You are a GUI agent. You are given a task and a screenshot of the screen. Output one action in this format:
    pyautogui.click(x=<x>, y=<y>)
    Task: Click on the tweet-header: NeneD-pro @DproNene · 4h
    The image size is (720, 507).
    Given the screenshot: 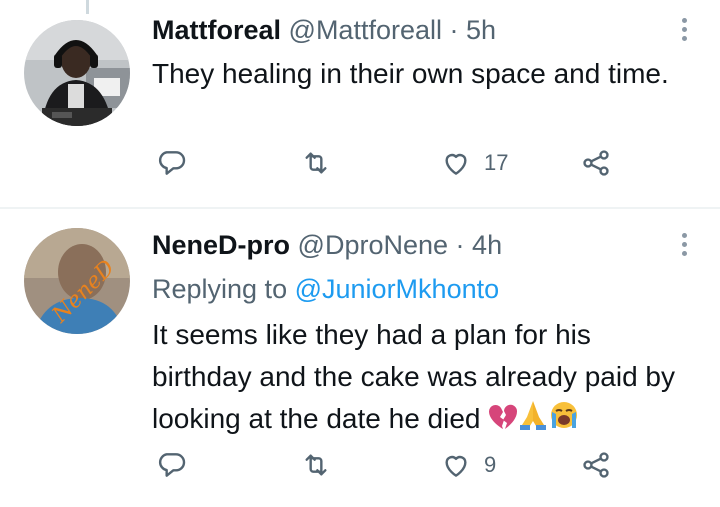 What is the action you would take?
    pyautogui.click(x=327, y=245)
    